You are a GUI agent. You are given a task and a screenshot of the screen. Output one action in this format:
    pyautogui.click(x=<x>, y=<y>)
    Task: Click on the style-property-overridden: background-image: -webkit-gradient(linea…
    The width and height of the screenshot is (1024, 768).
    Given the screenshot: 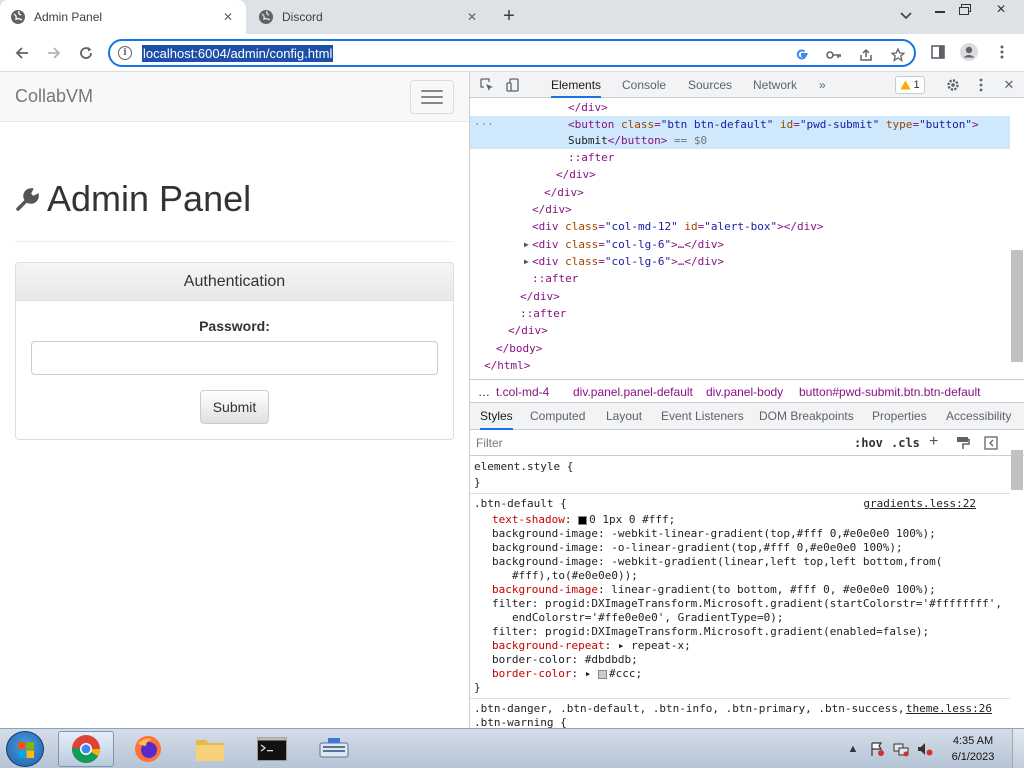 What is the action you would take?
    pyautogui.click(x=751, y=562)
    